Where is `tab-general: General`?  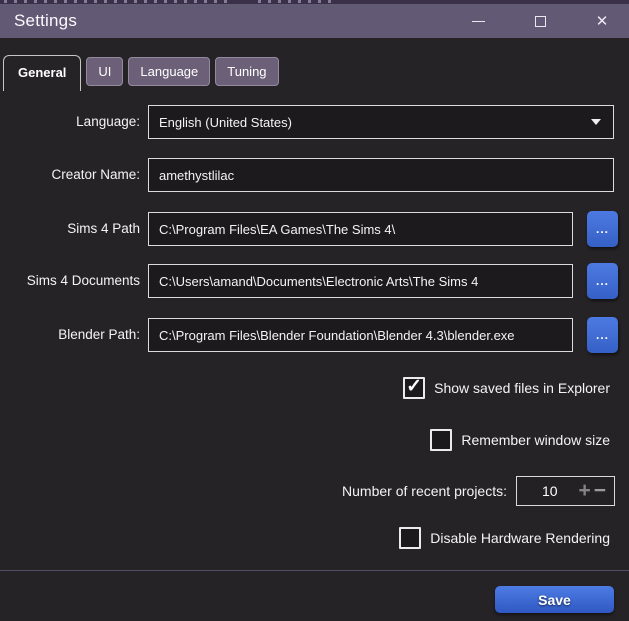 tab-general: General is located at coordinates (42, 73).